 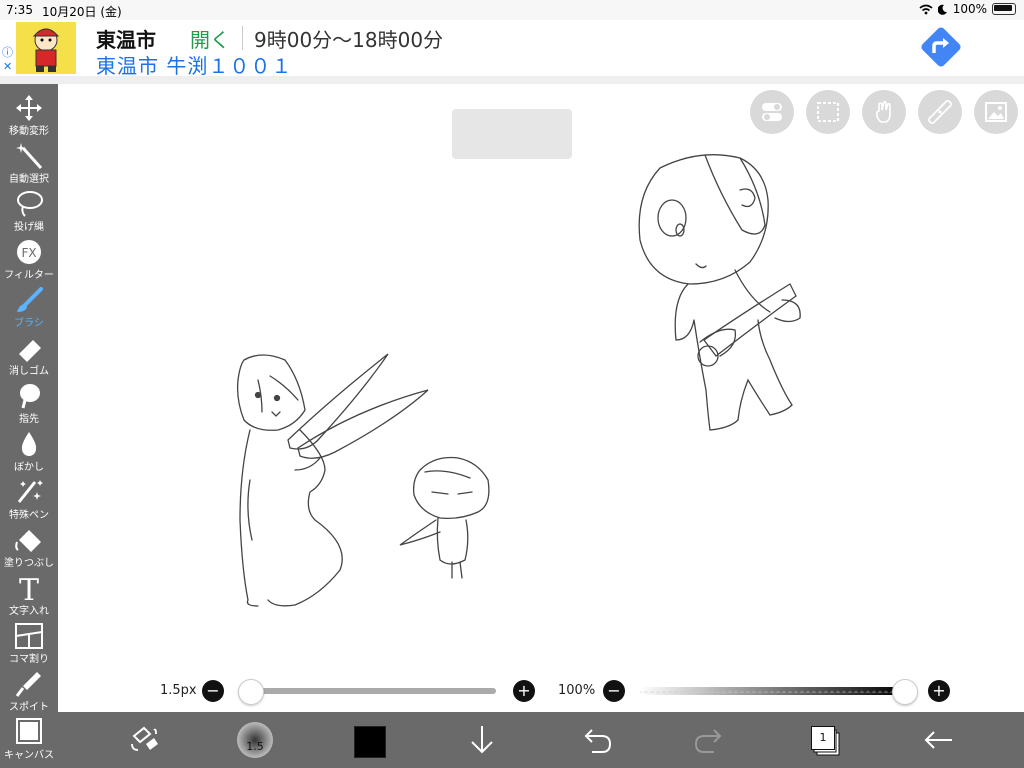 What do you see at coordinates (144, 740) in the screenshot?
I see `swap-pen-eraser-icon` at bounding box center [144, 740].